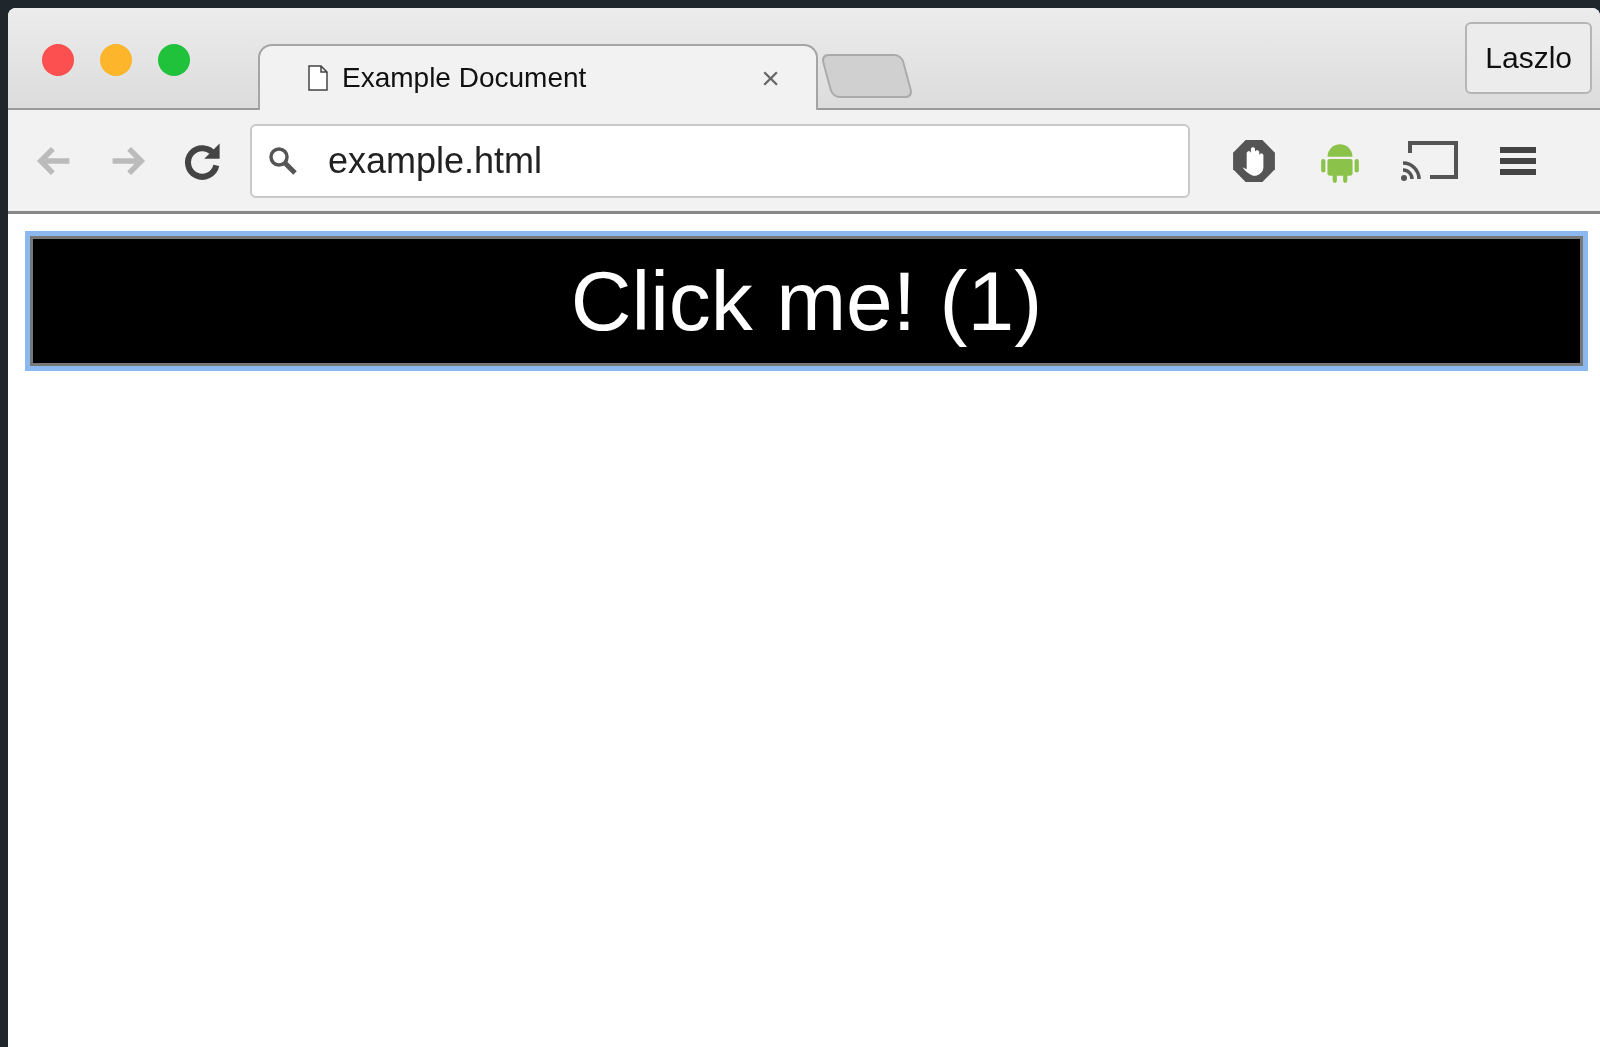 The height and width of the screenshot is (1047, 1600). I want to click on click-me-button: Click me! (1), so click(806, 301).